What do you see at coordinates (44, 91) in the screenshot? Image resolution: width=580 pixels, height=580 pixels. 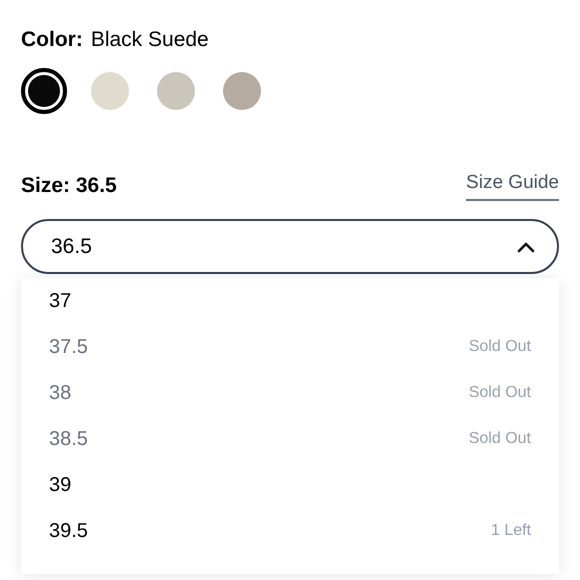 I see `color-swatch` at bounding box center [44, 91].